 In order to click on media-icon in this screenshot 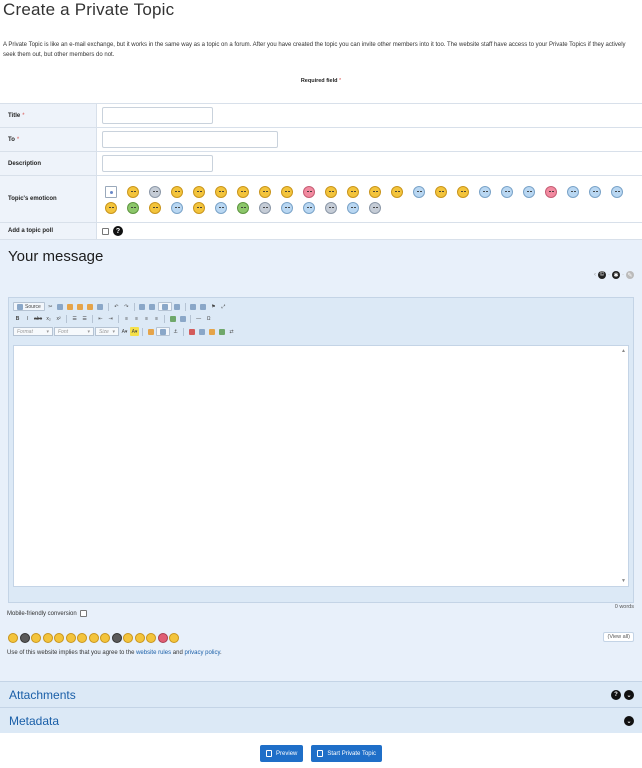, I will do `click(191, 331)`.